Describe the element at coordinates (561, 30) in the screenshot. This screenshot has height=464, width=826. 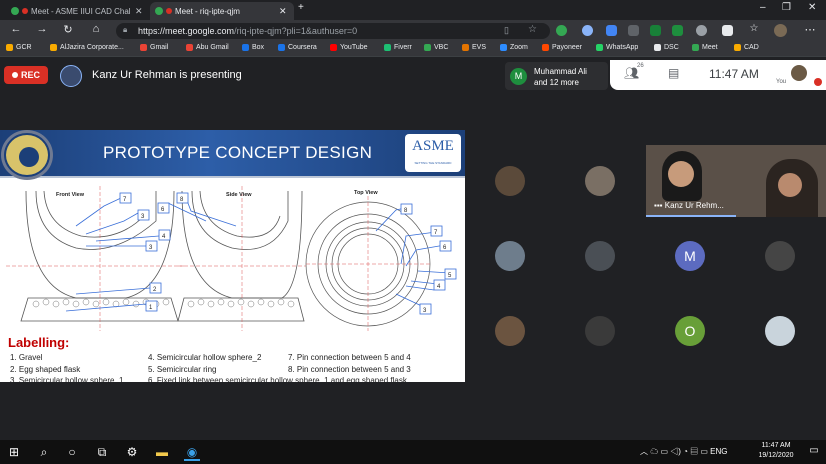
I see `extension-green-icon` at that location.